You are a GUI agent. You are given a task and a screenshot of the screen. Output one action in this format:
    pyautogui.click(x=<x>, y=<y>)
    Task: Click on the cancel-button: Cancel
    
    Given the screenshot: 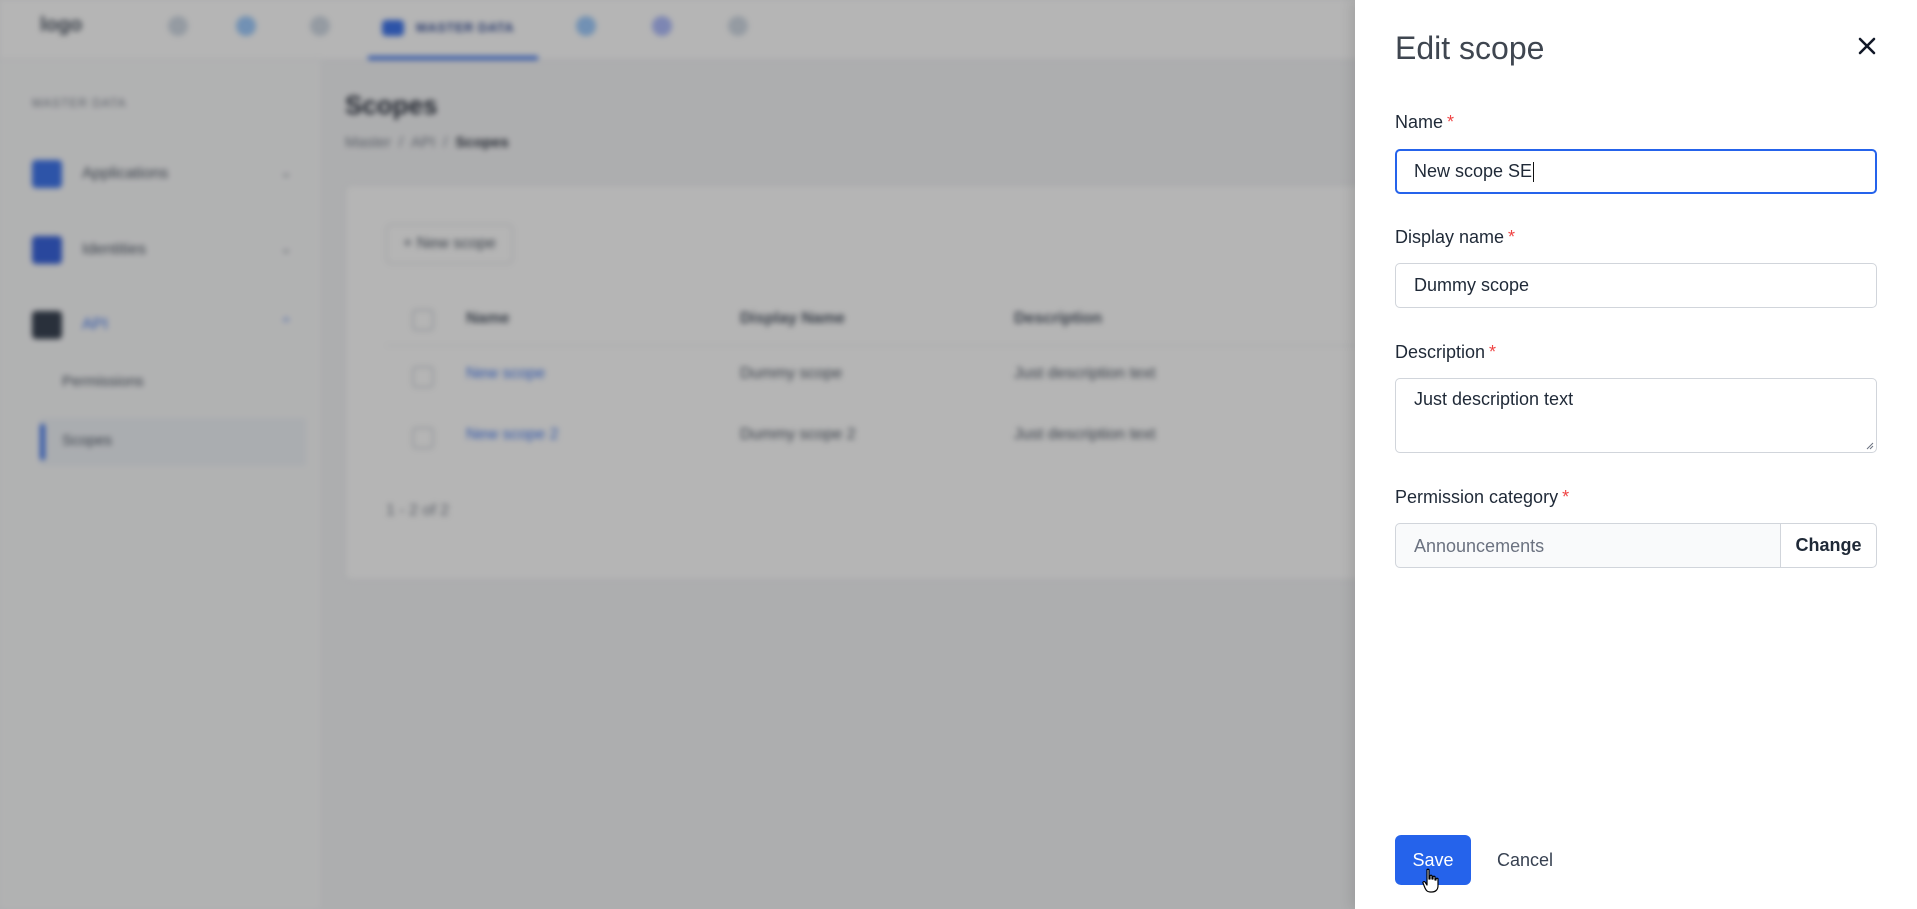 What is the action you would take?
    pyautogui.click(x=1525, y=860)
    